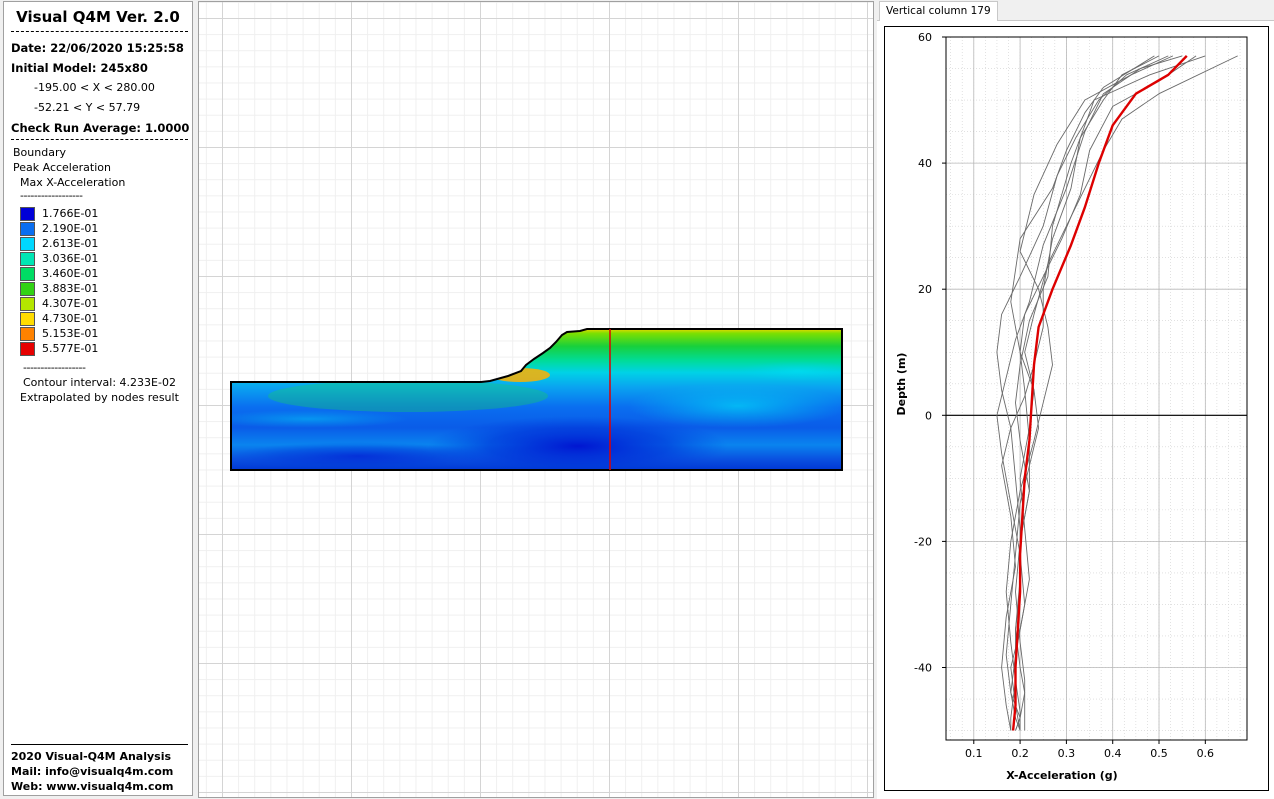  What do you see at coordinates (70, 303) in the screenshot?
I see `legend-value: 4.307E-01` at bounding box center [70, 303].